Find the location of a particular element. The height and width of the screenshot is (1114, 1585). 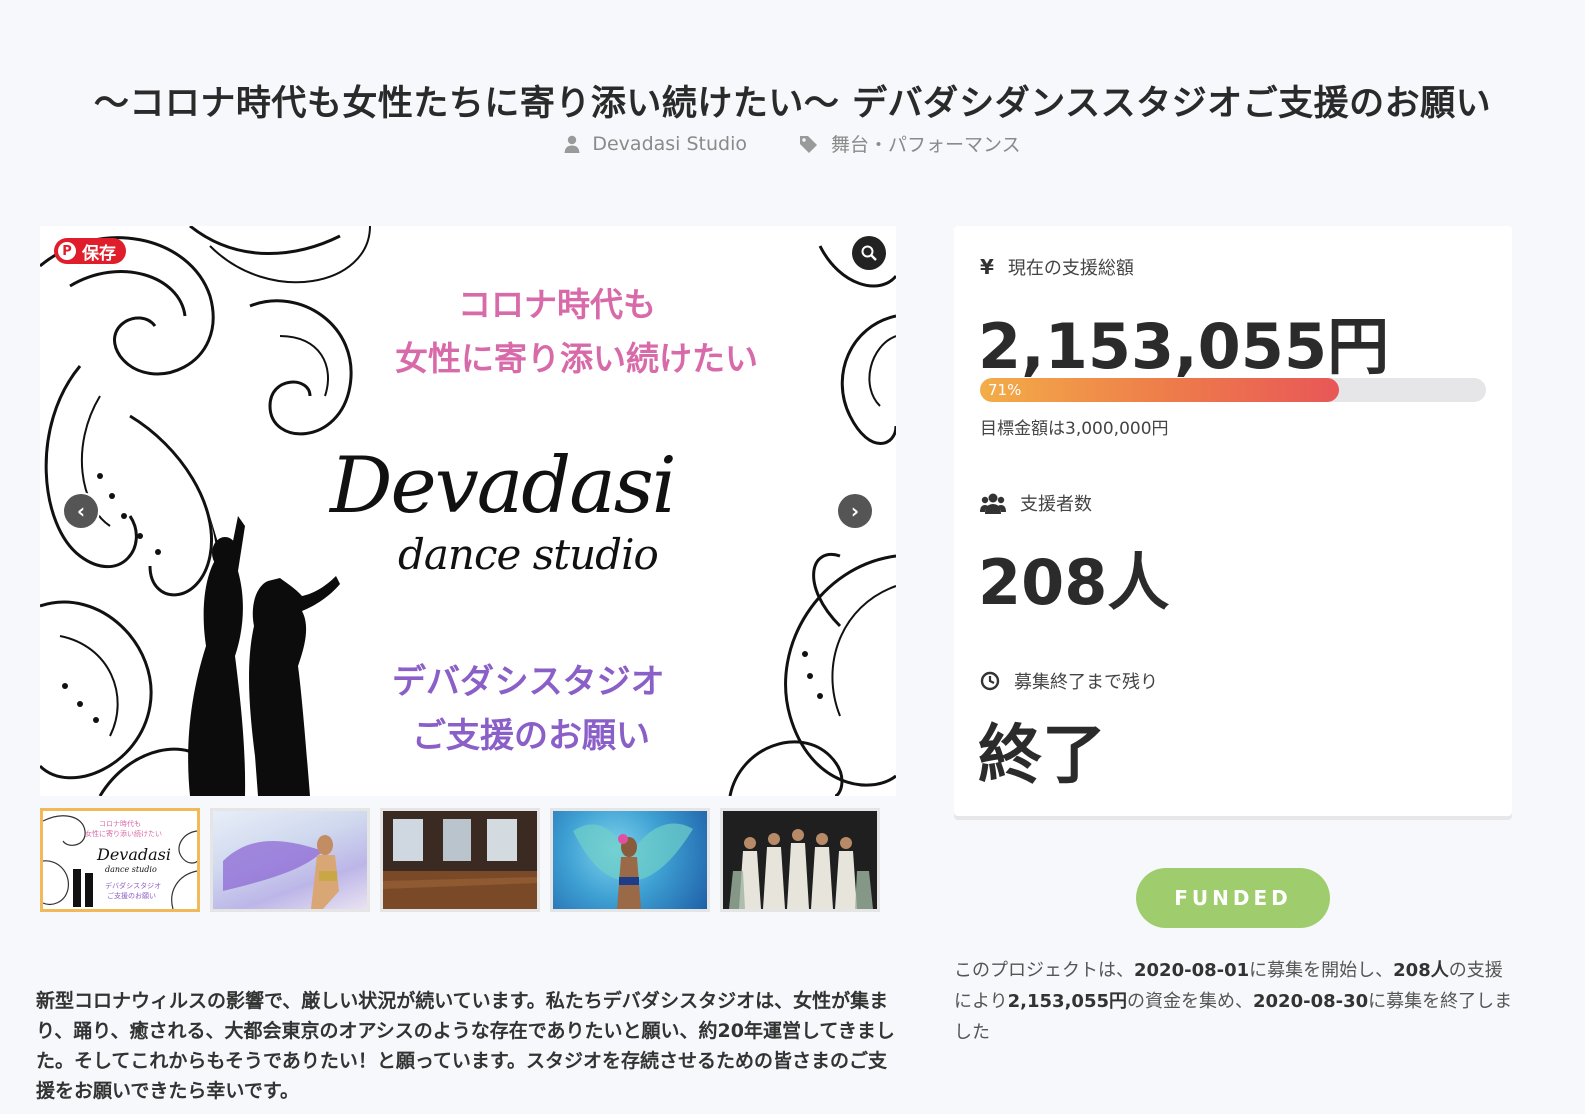

backers-label-row: 支援者数 is located at coordinates (1036, 503).